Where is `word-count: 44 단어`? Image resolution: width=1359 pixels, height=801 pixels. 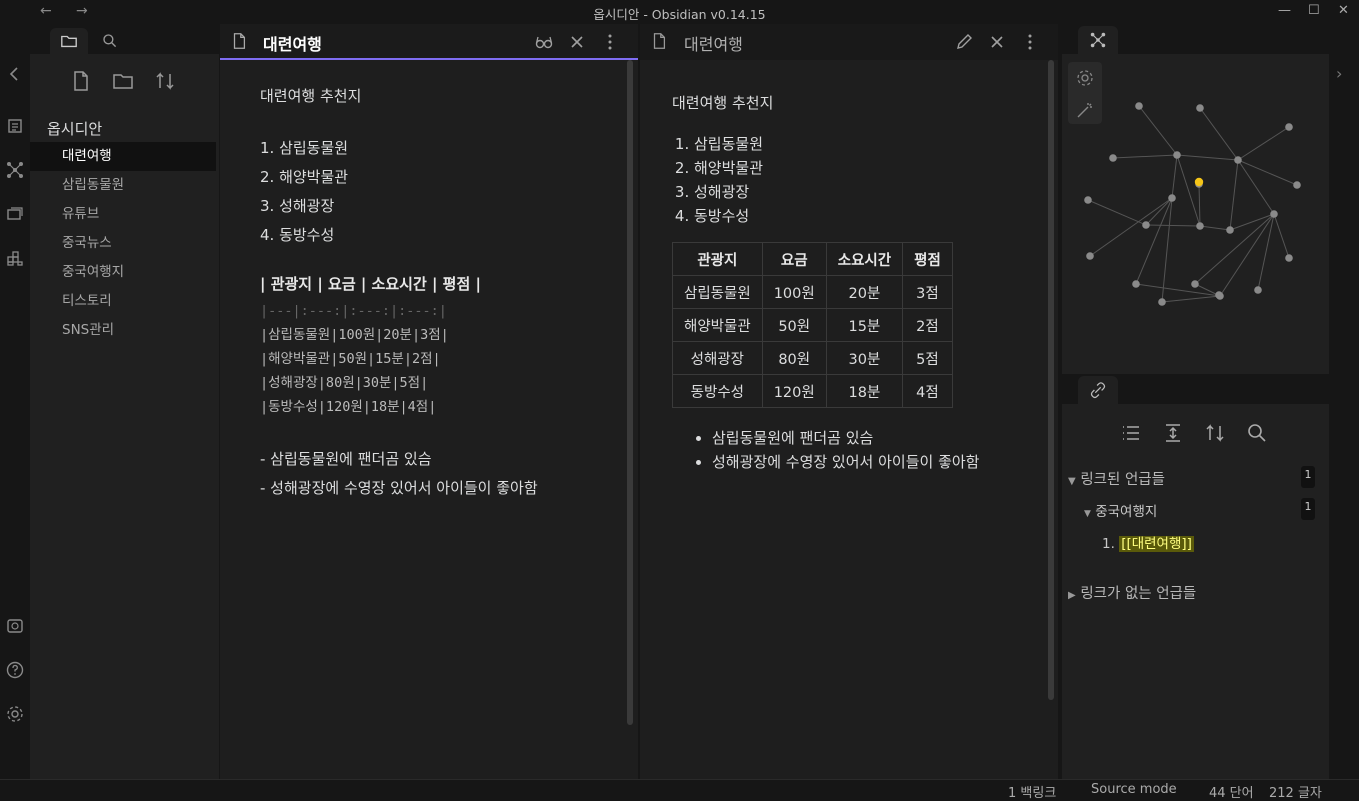 word-count: 44 단어 is located at coordinates (1231, 793).